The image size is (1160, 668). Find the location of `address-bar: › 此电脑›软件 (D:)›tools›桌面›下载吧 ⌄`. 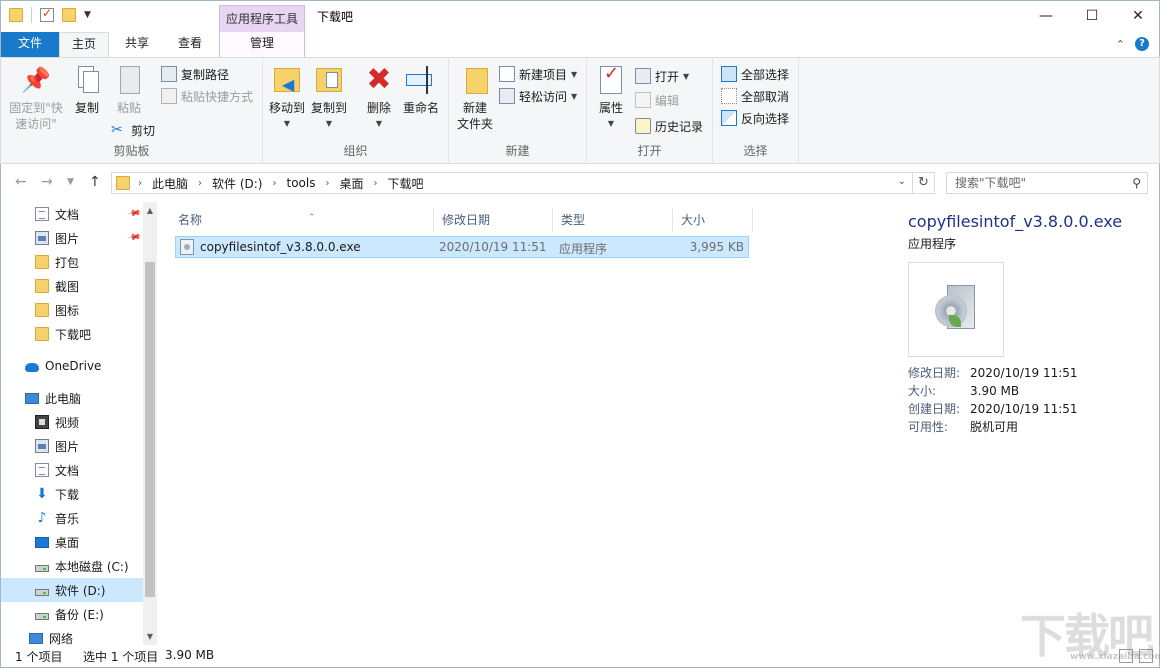

address-bar: › 此电脑›软件 (D:)›tools›桌面›下载吧 ⌄ is located at coordinates (512, 183).